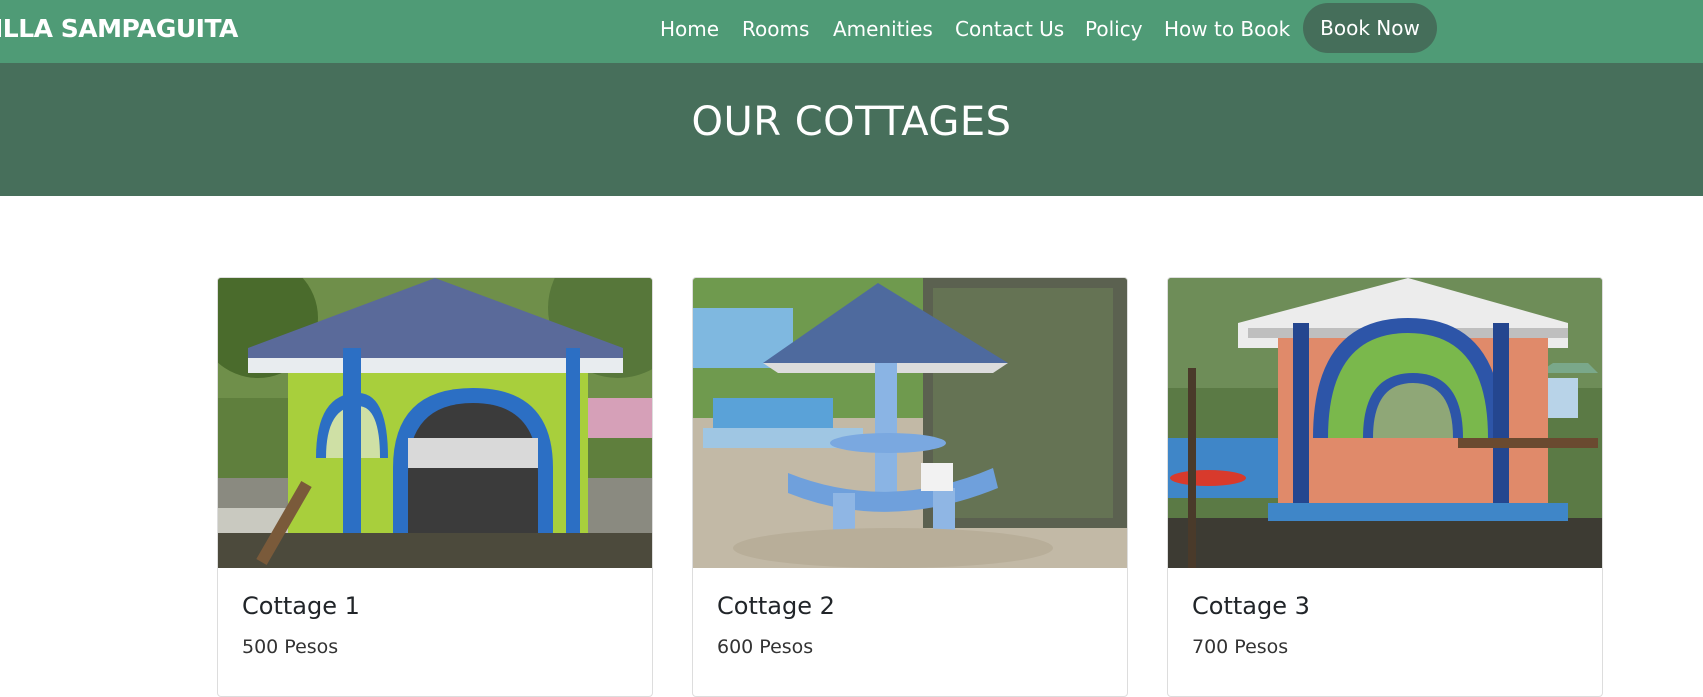 The height and width of the screenshot is (697, 1703). What do you see at coordinates (775, 29) in the screenshot?
I see `nav-rooms-link: Rooms` at bounding box center [775, 29].